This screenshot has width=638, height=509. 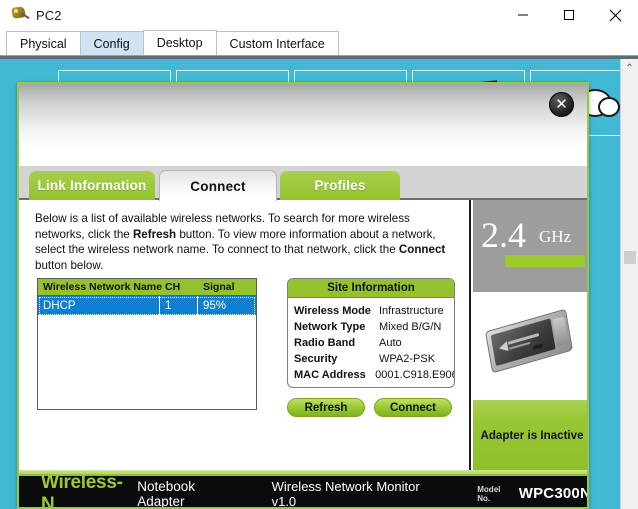 I want to click on tab-profiles: Profiles, so click(x=340, y=185).